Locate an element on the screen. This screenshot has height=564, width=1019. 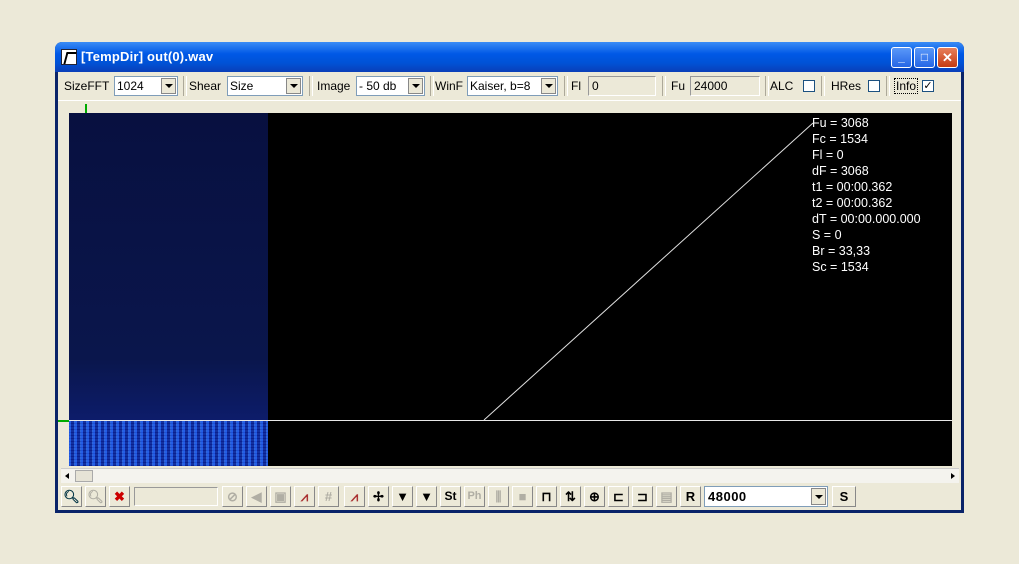
fl-label: Fl is located at coordinates (576, 86).